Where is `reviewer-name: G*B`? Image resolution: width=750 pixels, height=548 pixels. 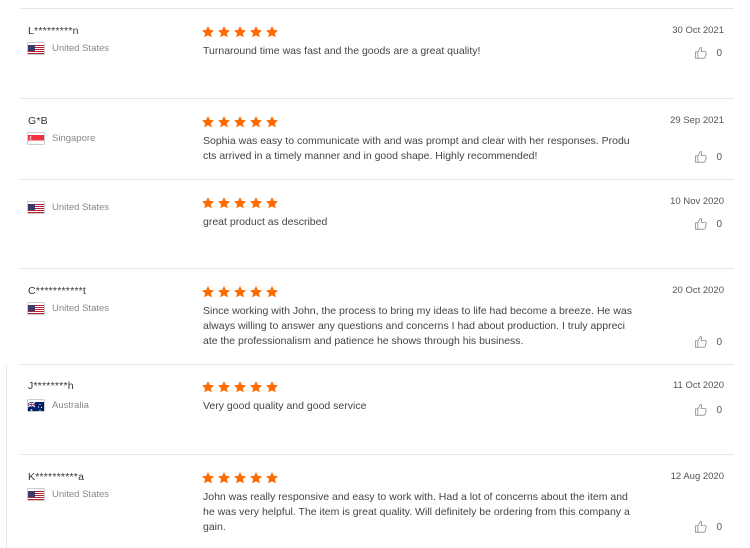
reviewer-name: G*B is located at coordinates (38, 121).